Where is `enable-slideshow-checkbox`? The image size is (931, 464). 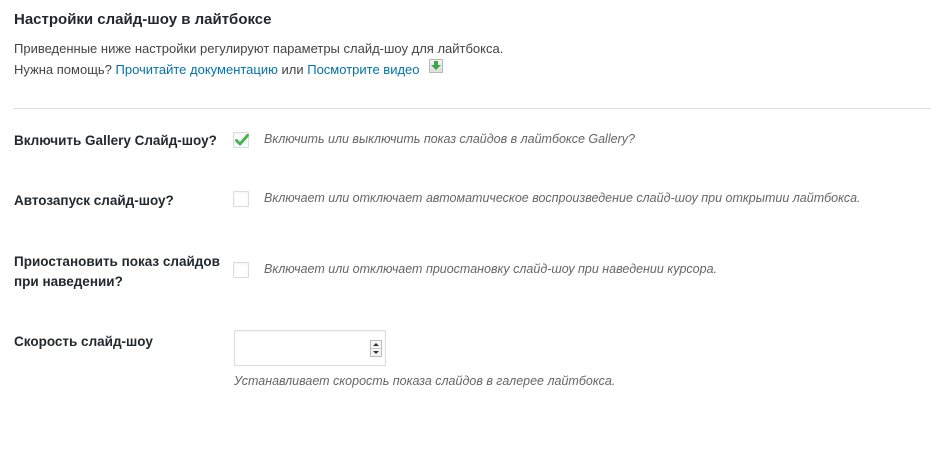
enable-slideshow-checkbox is located at coordinates (241, 140).